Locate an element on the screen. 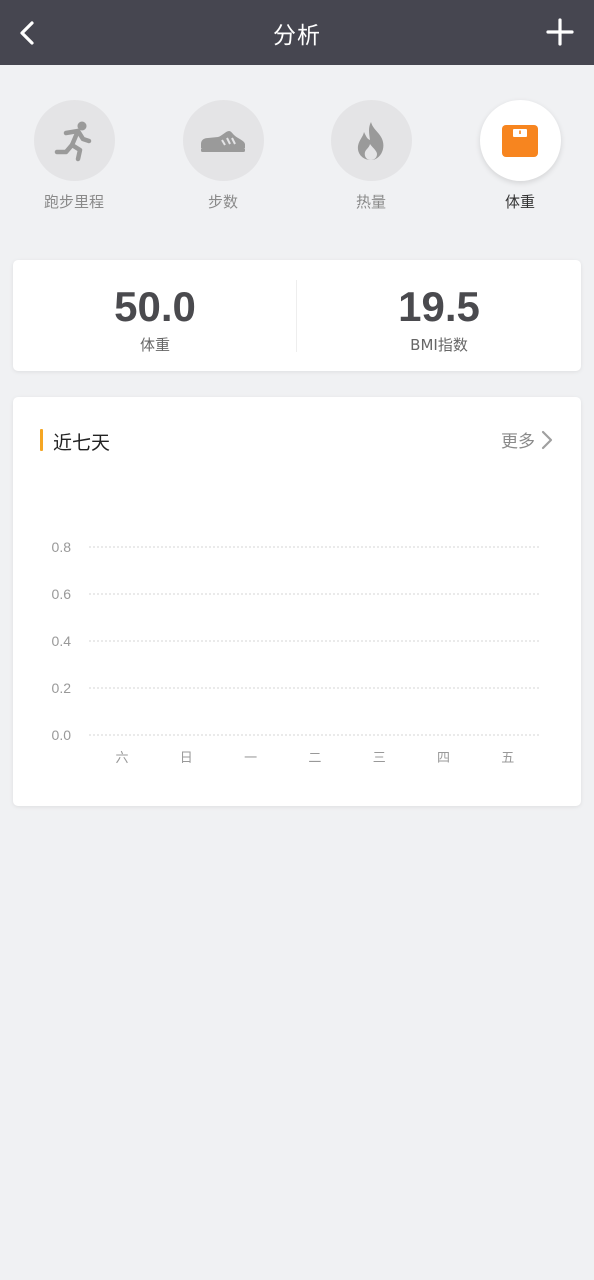  tab-label: 体重 is located at coordinates (519, 202).